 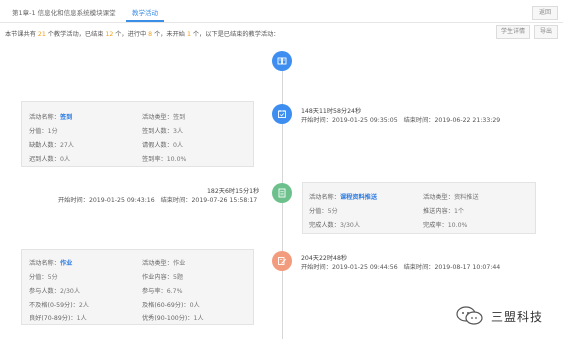 I want to click on ended-count: 12, so click(x=109, y=34).